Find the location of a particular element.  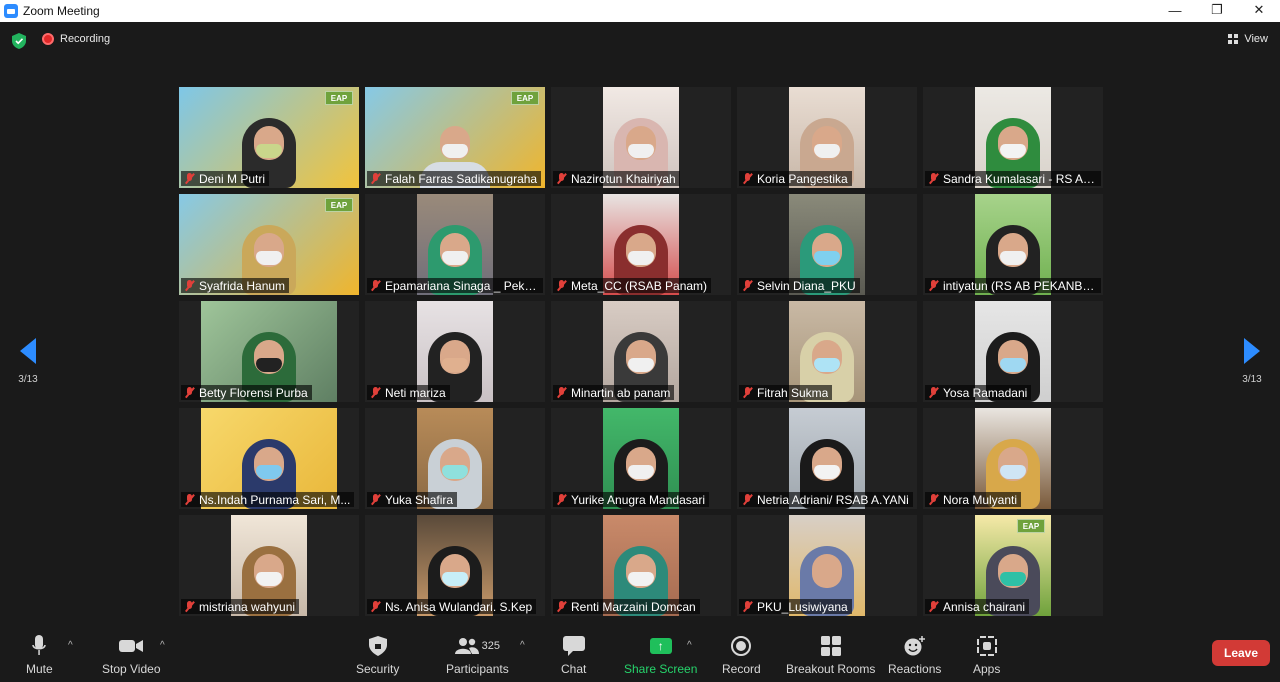

participant-tile: Yuka Shafira is located at coordinates (455, 458).